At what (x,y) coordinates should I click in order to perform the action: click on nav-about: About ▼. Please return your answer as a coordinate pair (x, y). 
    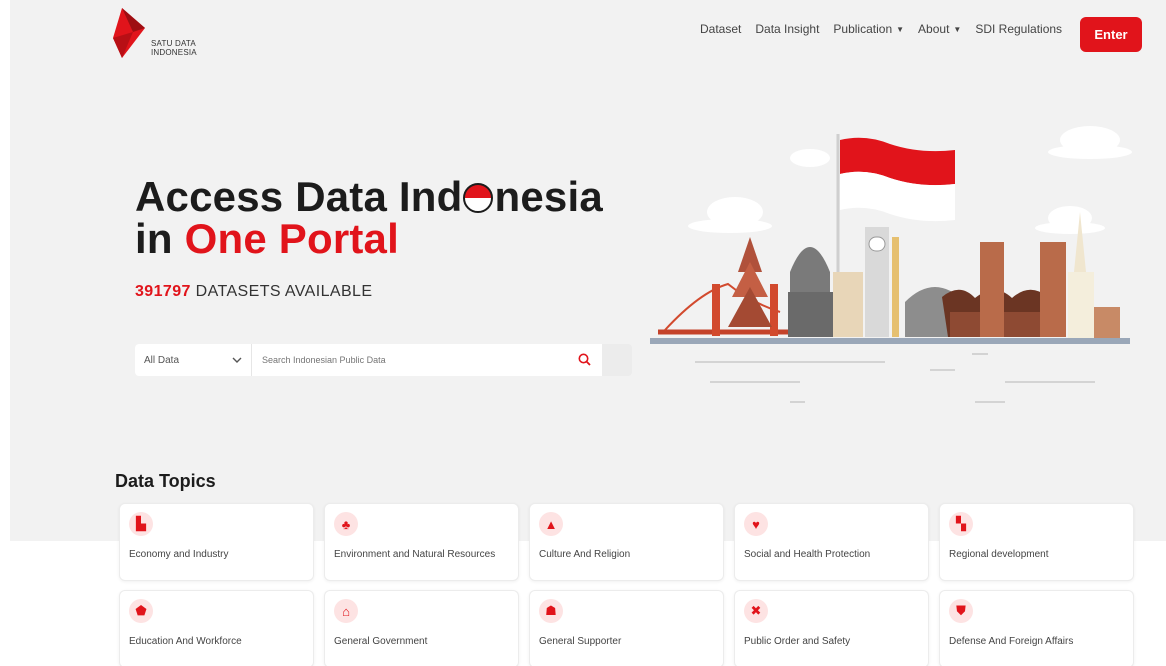
    Looking at the image, I should click on (939, 29).